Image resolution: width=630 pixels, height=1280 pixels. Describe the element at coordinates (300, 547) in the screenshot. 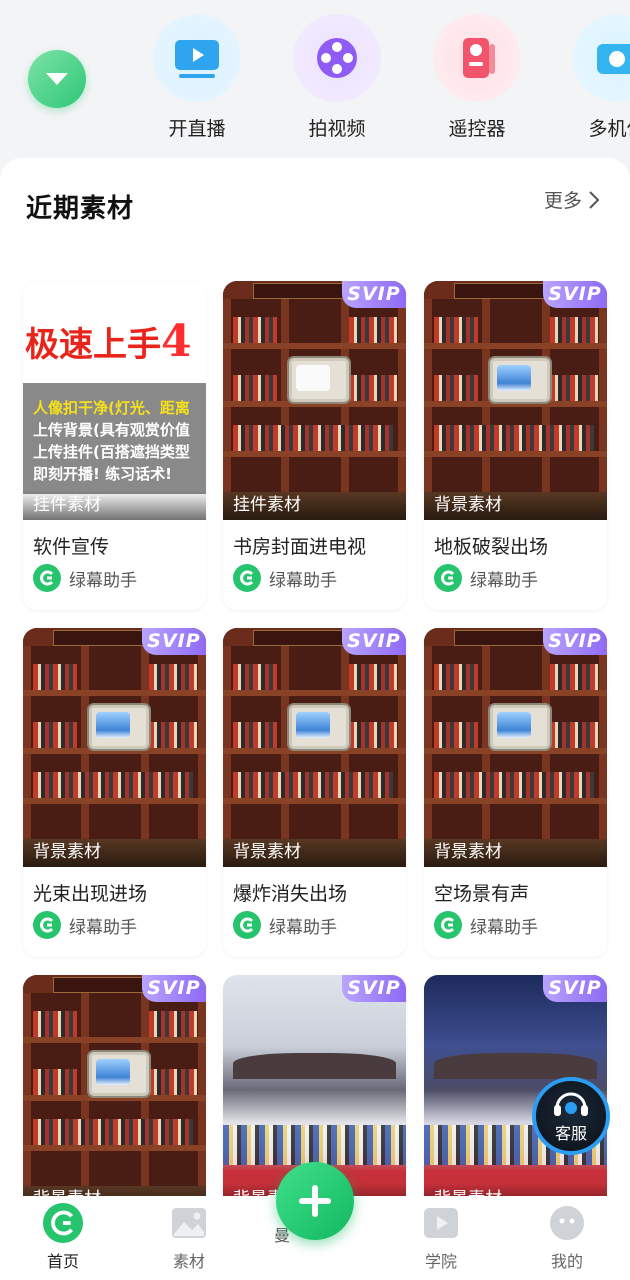

I see `card-title: 书房封面进电视` at that location.